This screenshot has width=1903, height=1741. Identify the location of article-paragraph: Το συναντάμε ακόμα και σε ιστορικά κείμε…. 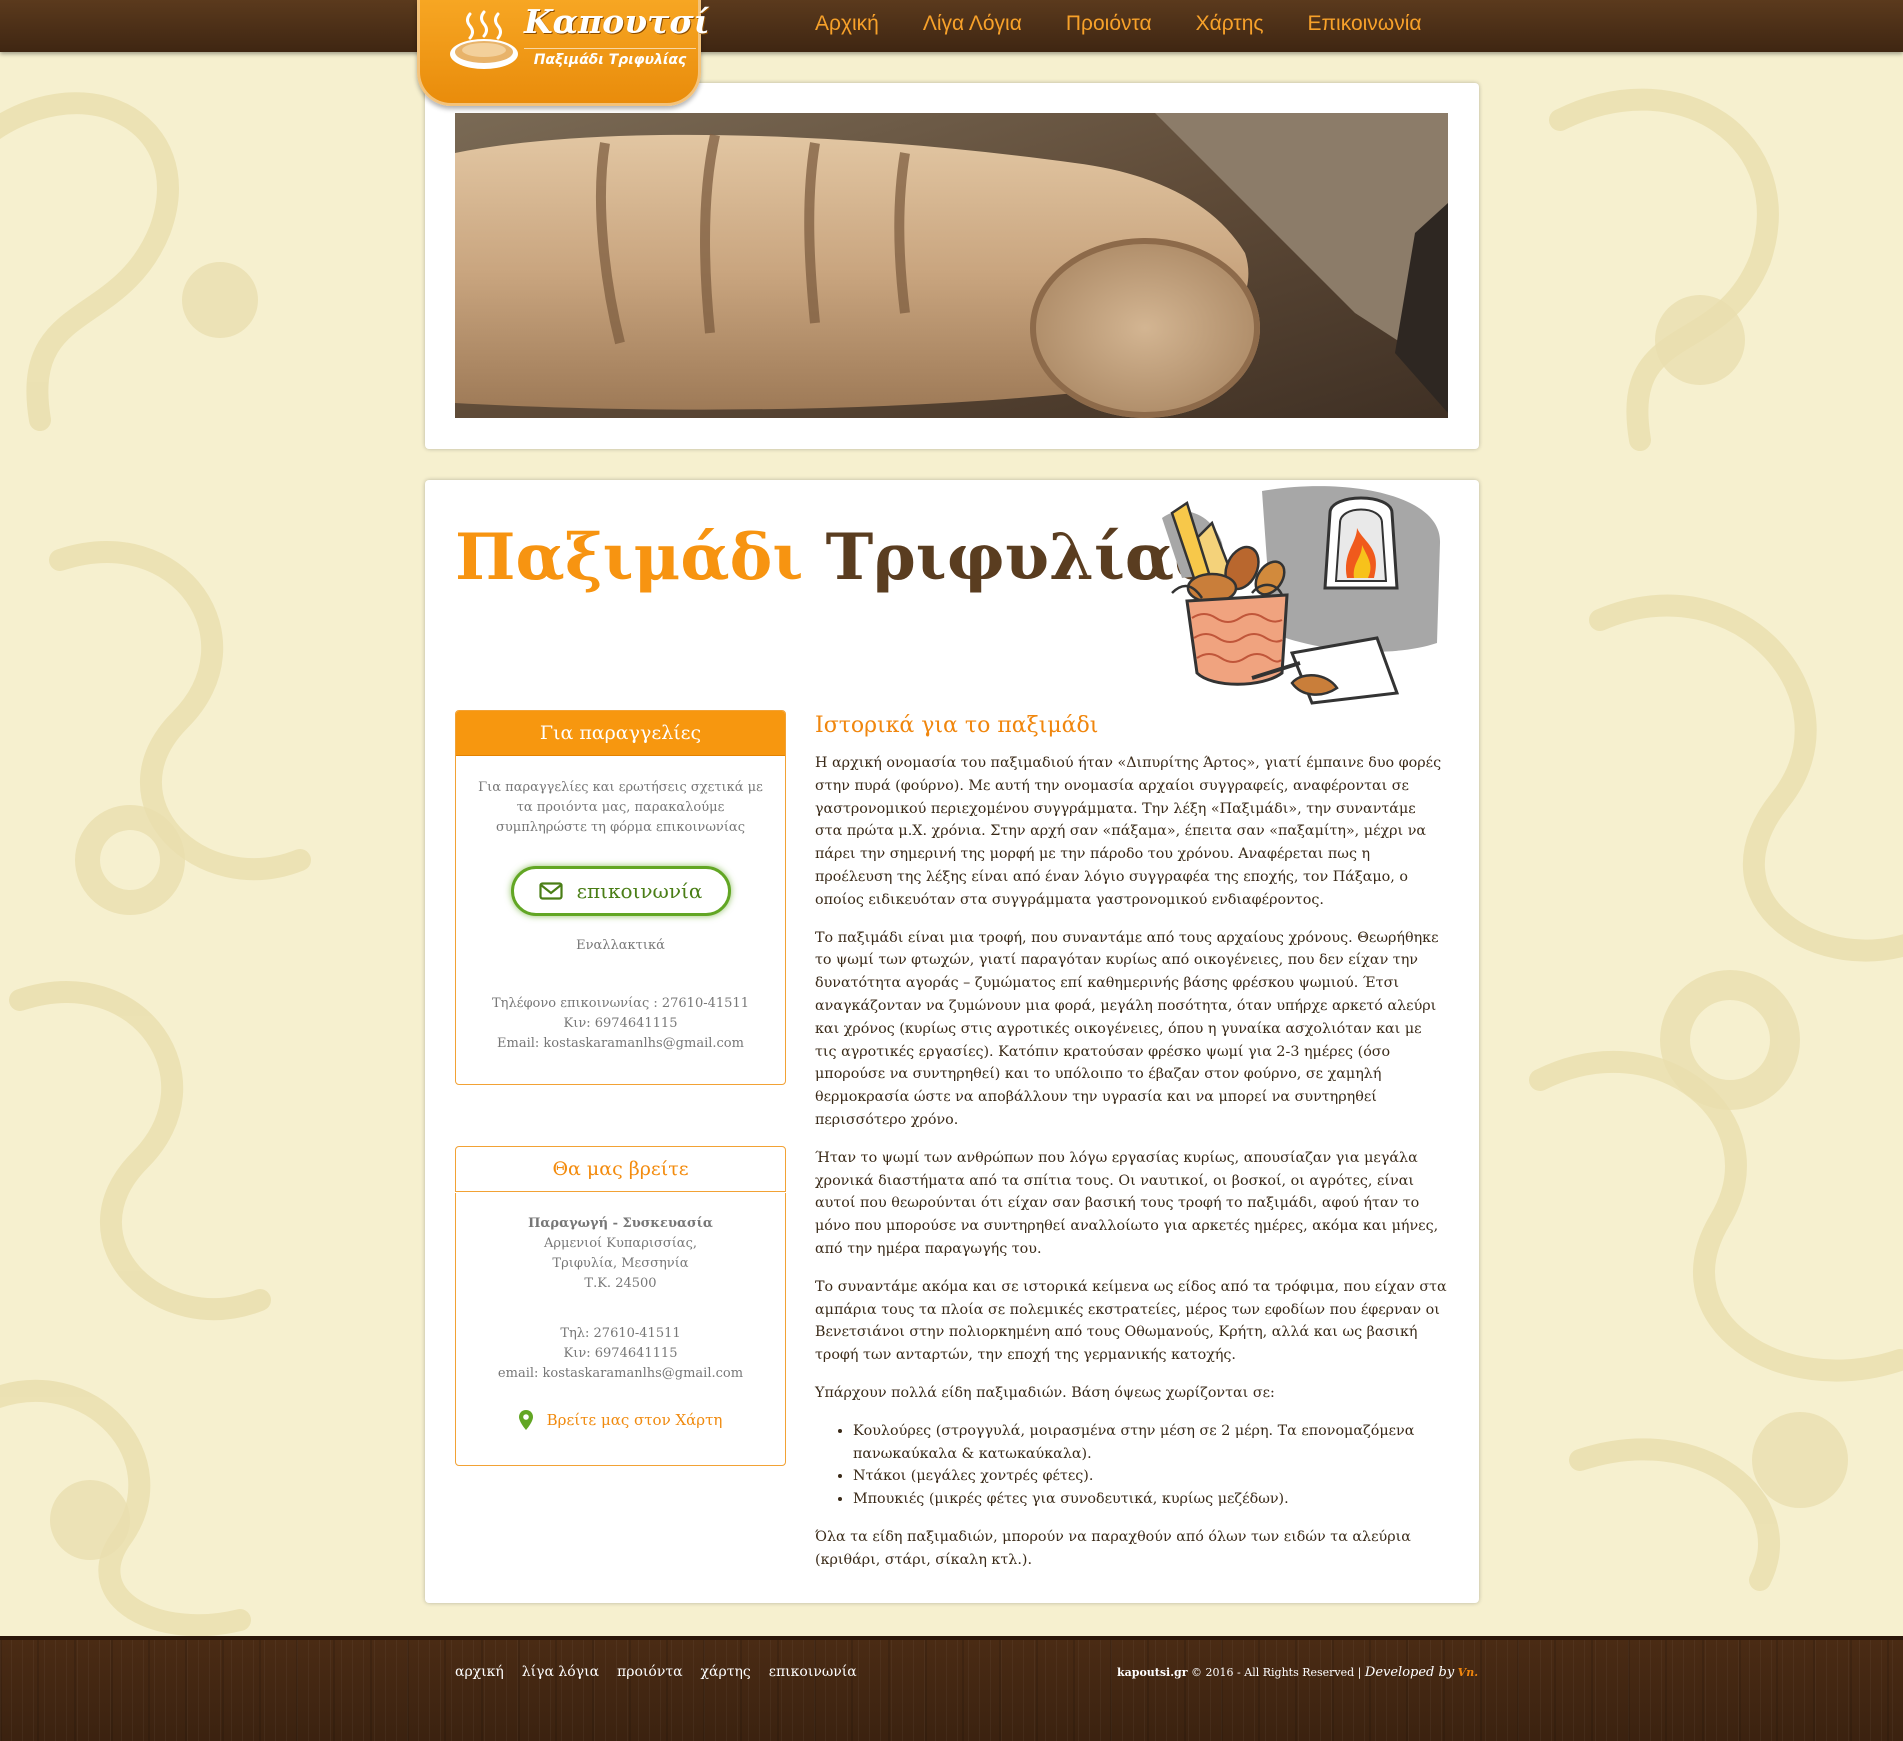
(1131, 1321).